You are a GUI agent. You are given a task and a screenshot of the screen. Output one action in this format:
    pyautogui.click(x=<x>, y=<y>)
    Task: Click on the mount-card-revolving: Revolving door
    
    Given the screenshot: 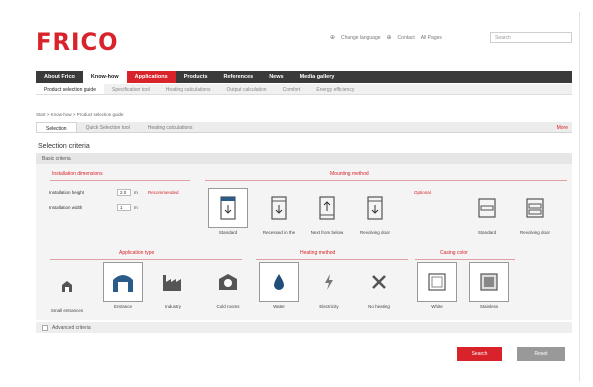 What is the action you would take?
    pyautogui.click(x=375, y=212)
    